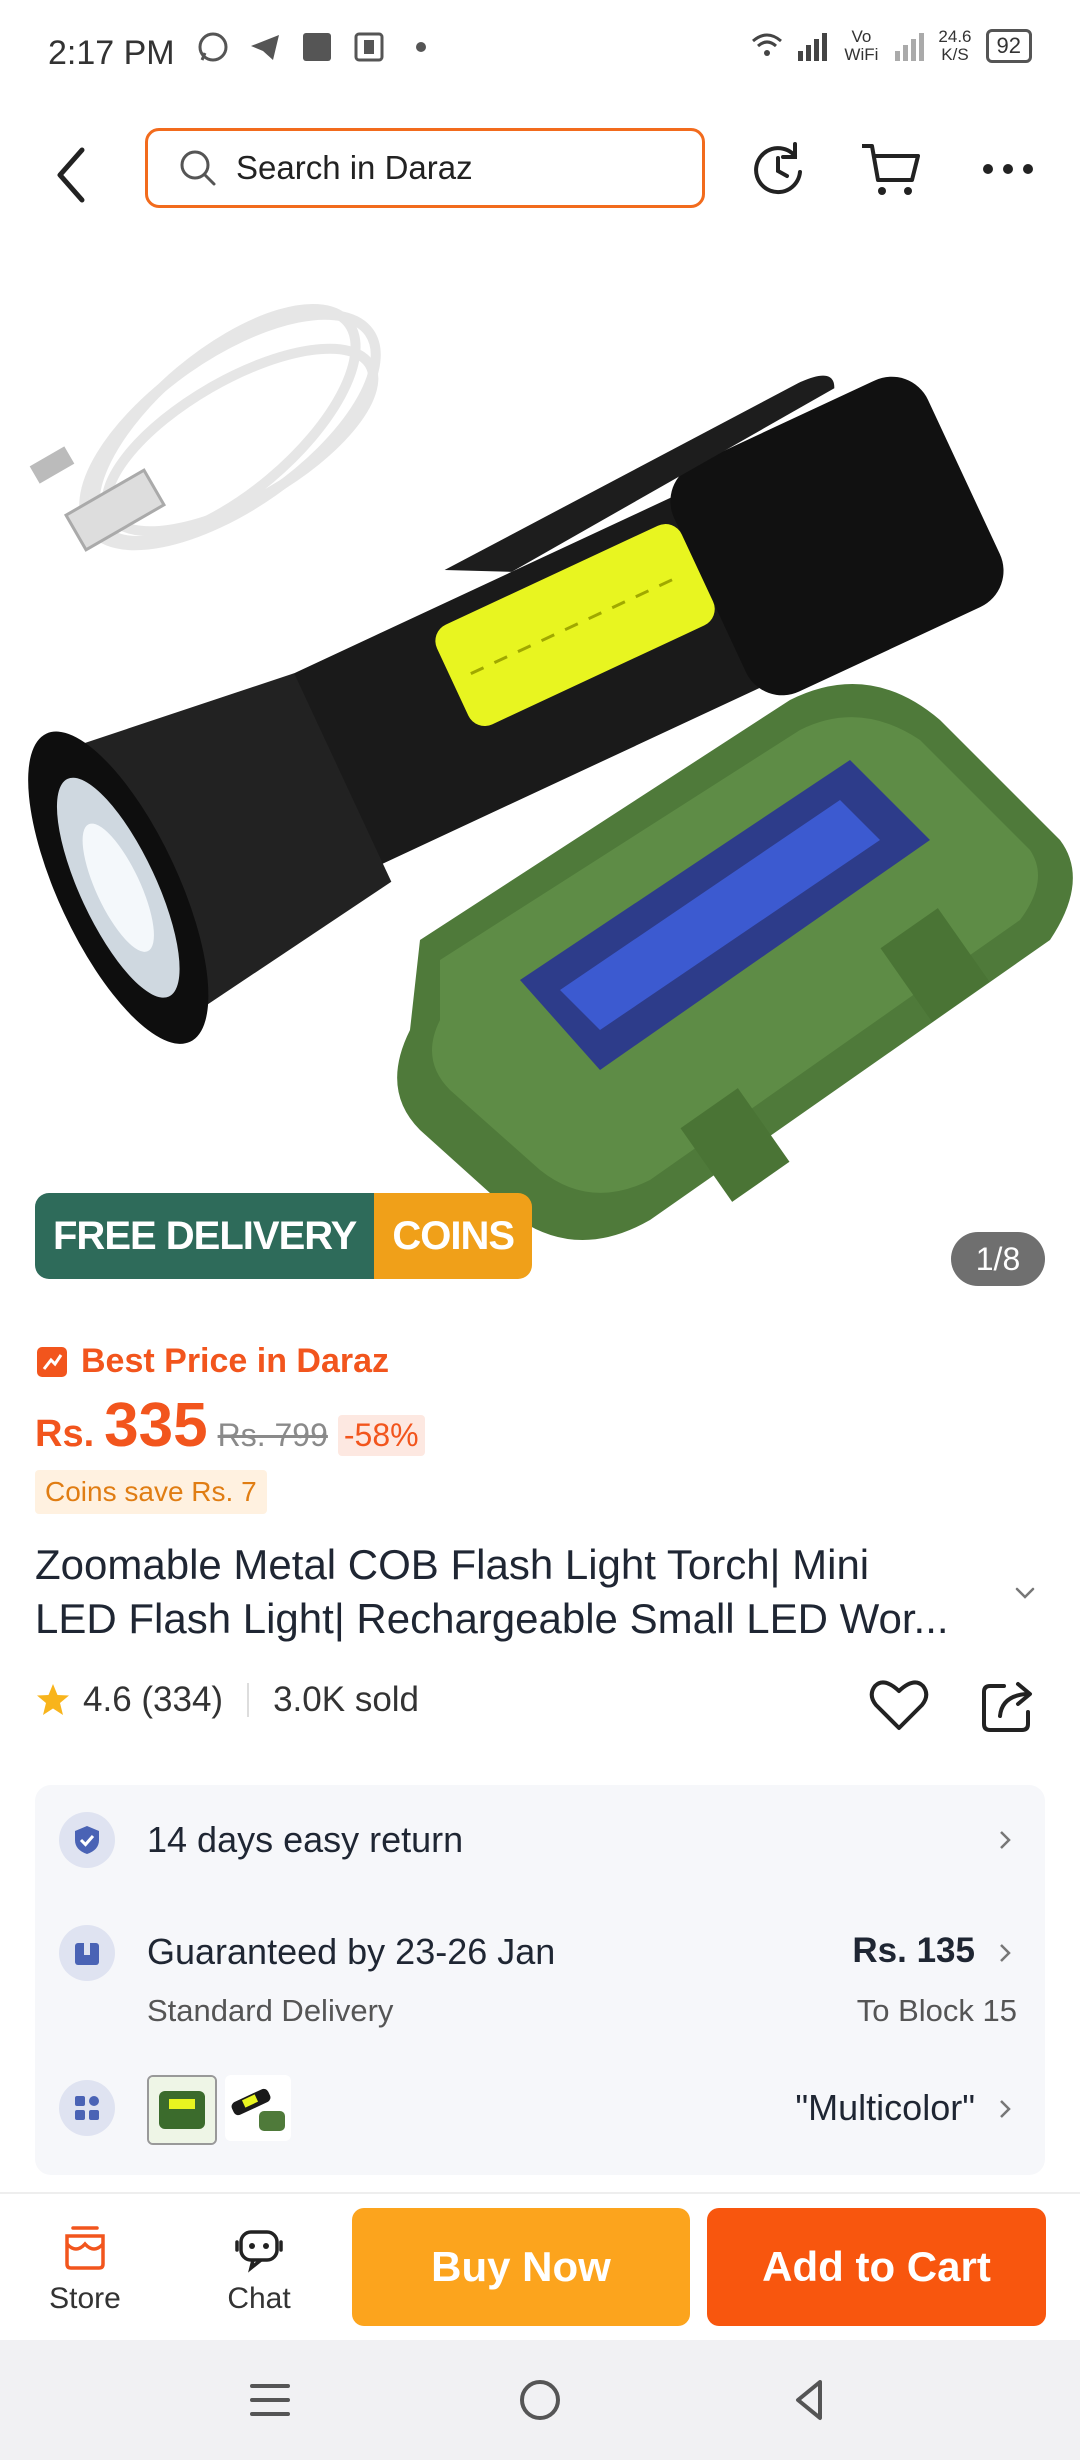  I want to click on original-price: Rs. 799, so click(272, 1435).